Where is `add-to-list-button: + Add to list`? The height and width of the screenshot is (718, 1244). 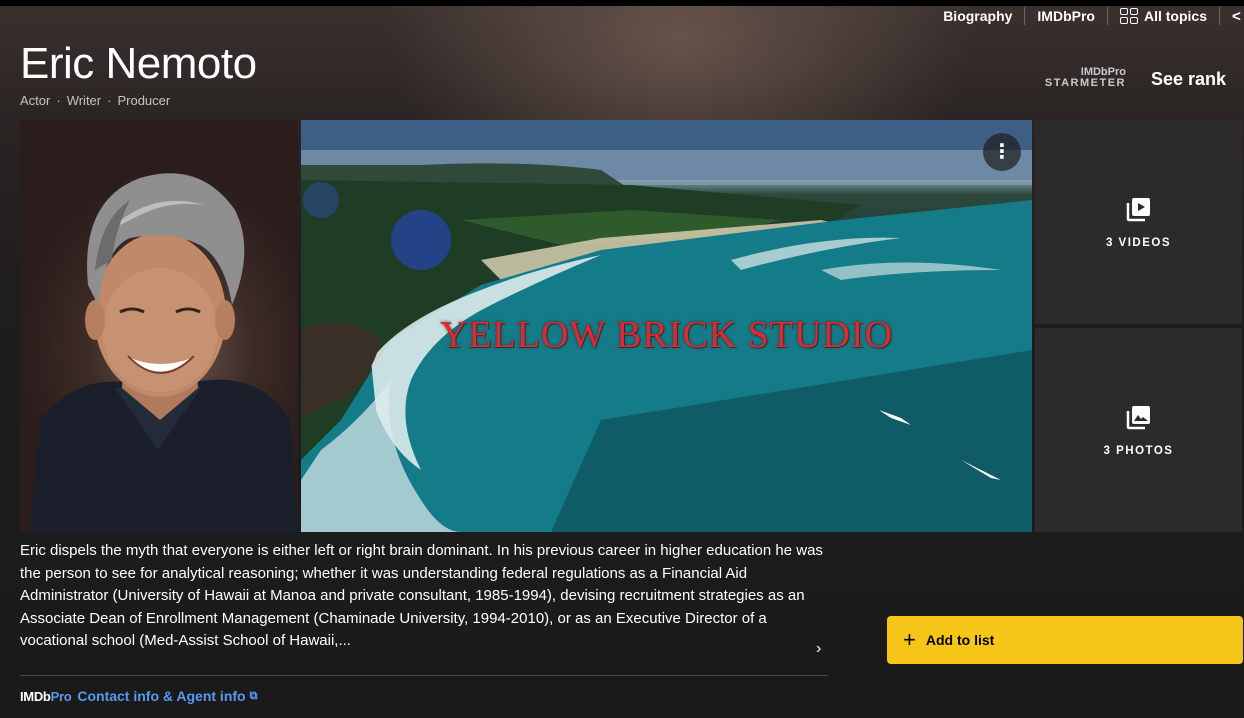 add-to-list-button: + Add to list is located at coordinates (1065, 640).